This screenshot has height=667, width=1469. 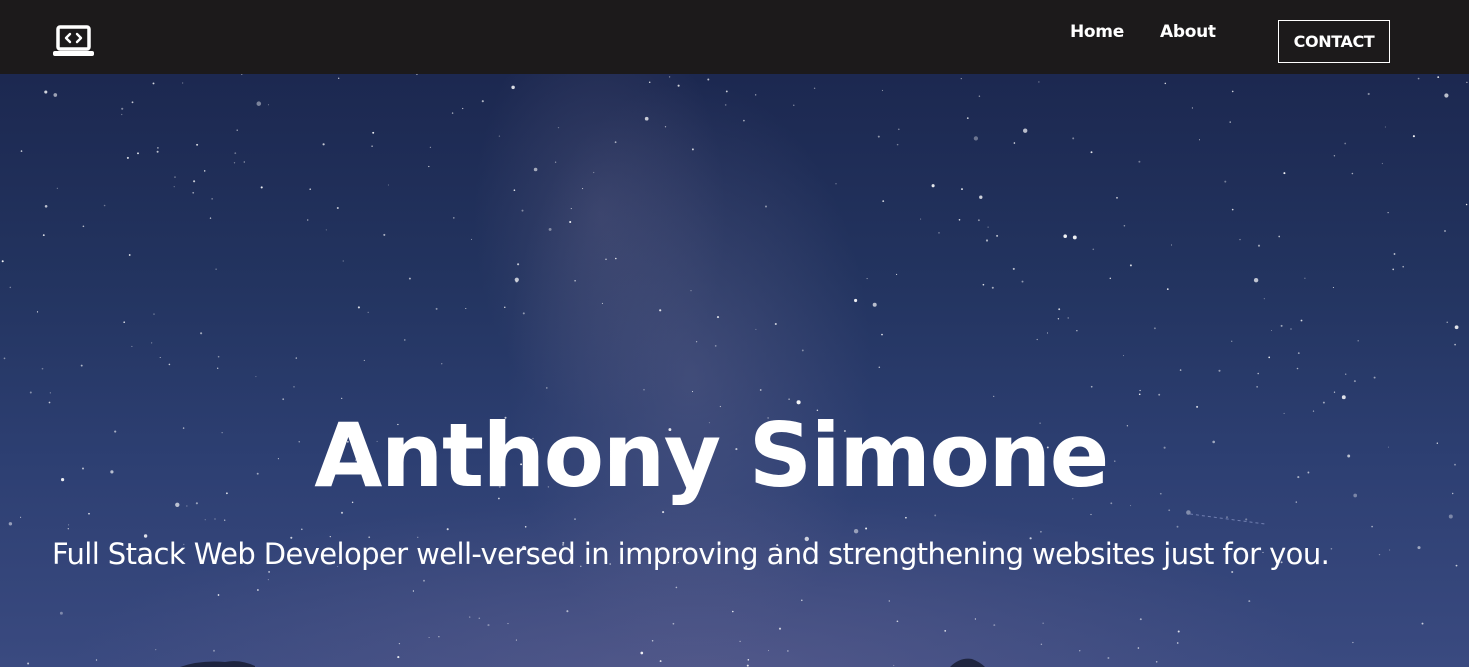 I want to click on nav-link-home: Home, so click(x=1097, y=32).